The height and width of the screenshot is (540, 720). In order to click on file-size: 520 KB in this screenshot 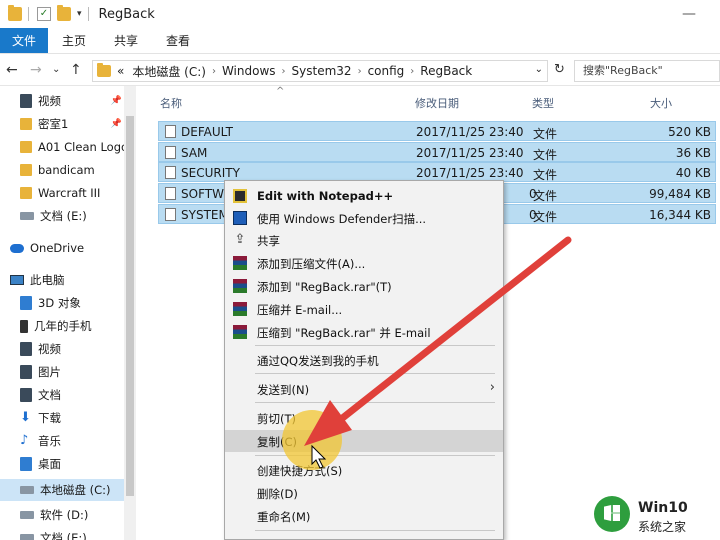, I will do `click(689, 132)`.